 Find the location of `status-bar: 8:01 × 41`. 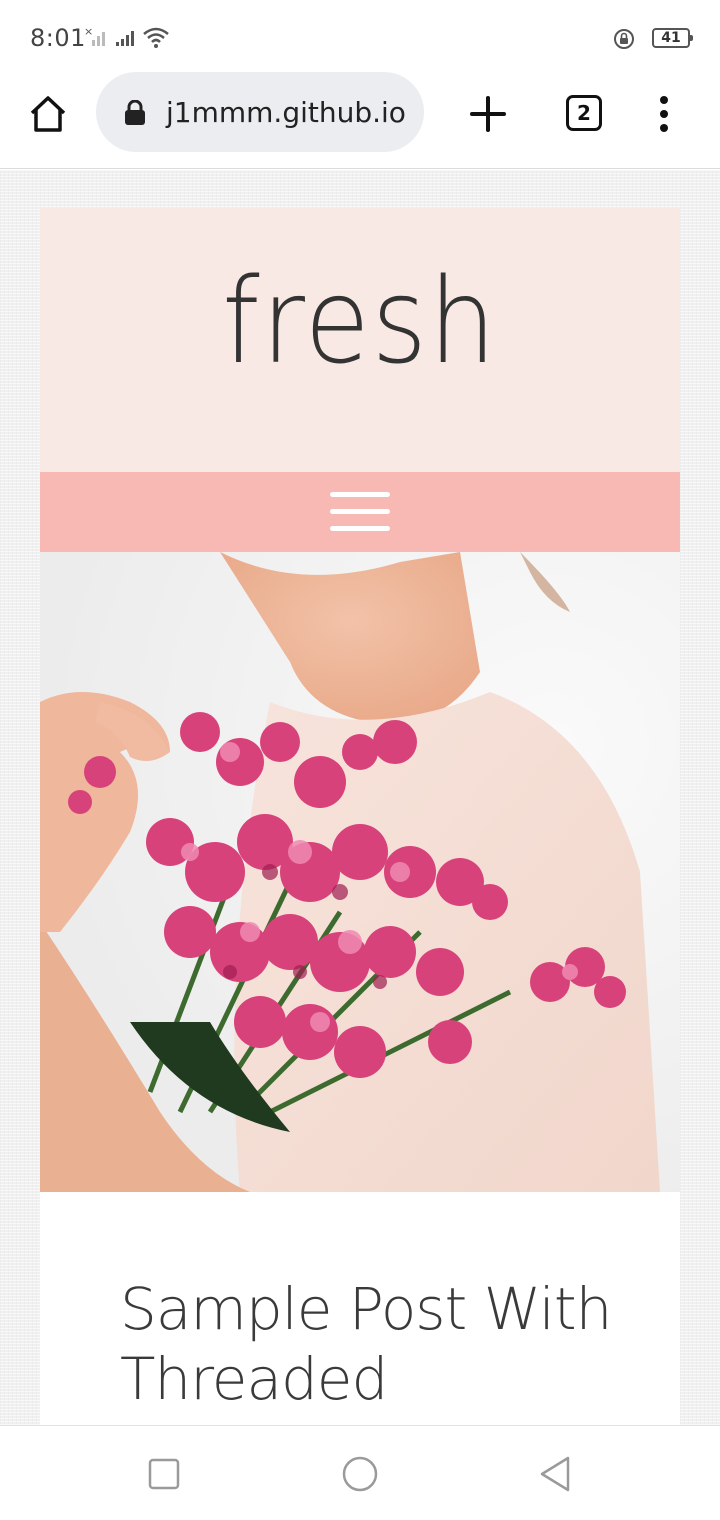

status-bar: 8:01 × 41 is located at coordinates (360, 36).